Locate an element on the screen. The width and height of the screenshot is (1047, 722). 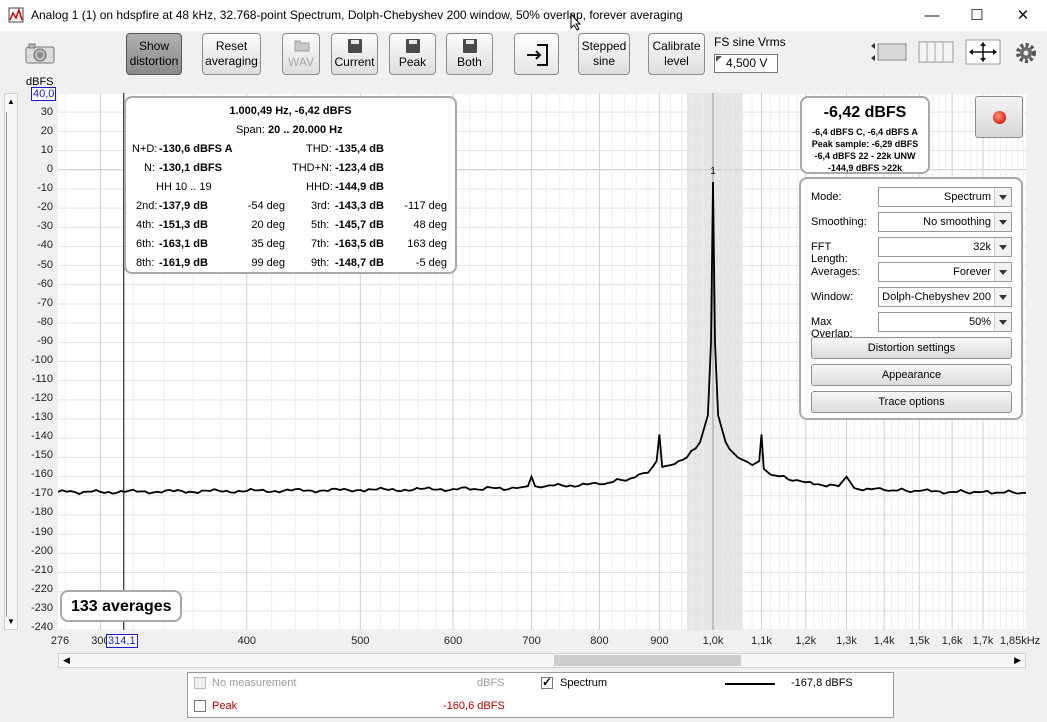
y-tick-label: -160 is located at coordinates (41, 474).